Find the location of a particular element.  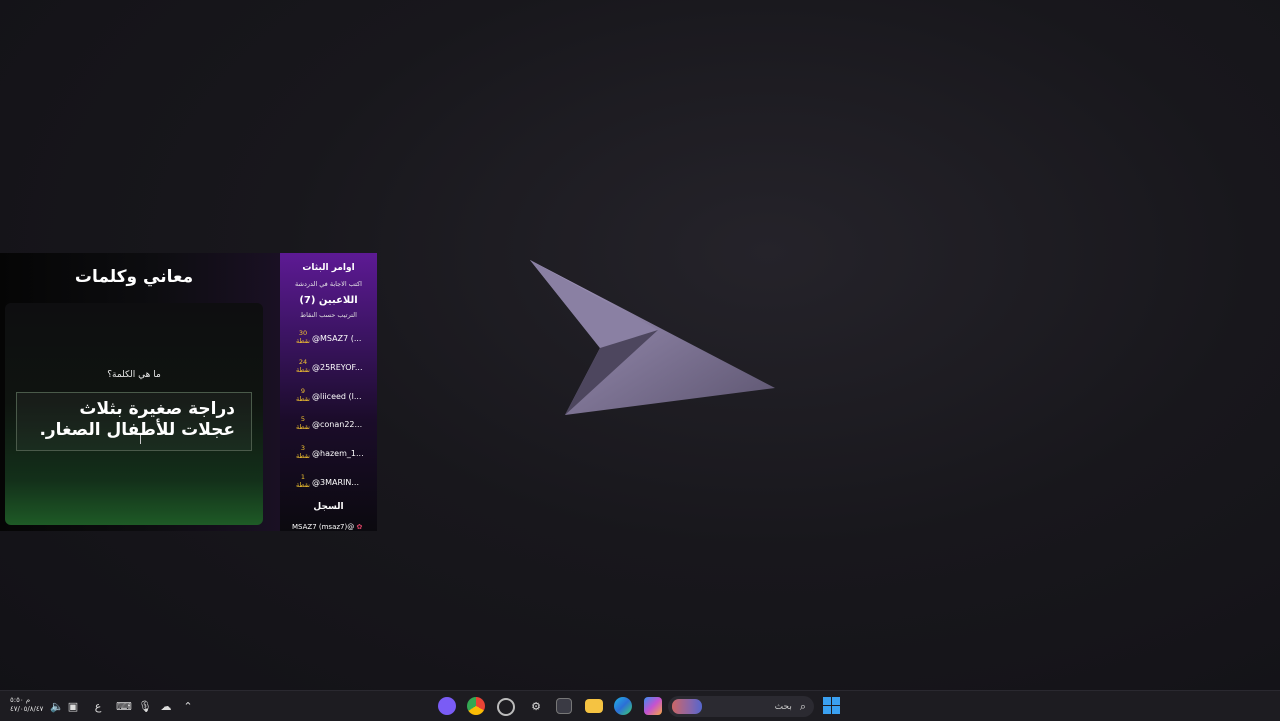

answer-box: دراجة صغيرة بثلاث عجلات للأطفال الصغار. is located at coordinates (134, 421).